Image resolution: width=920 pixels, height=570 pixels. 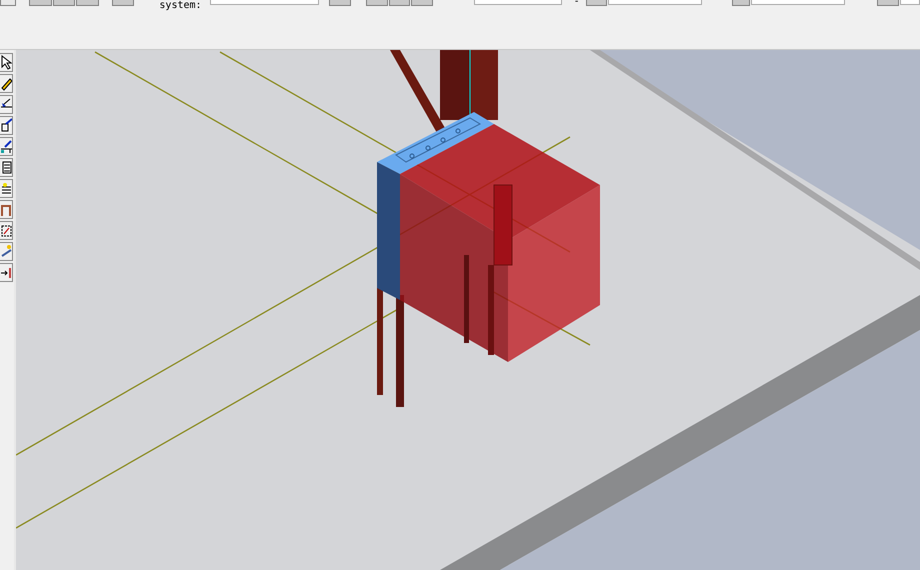 What do you see at coordinates (577, 3) in the screenshot?
I see `dash-text: -` at bounding box center [577, 3].